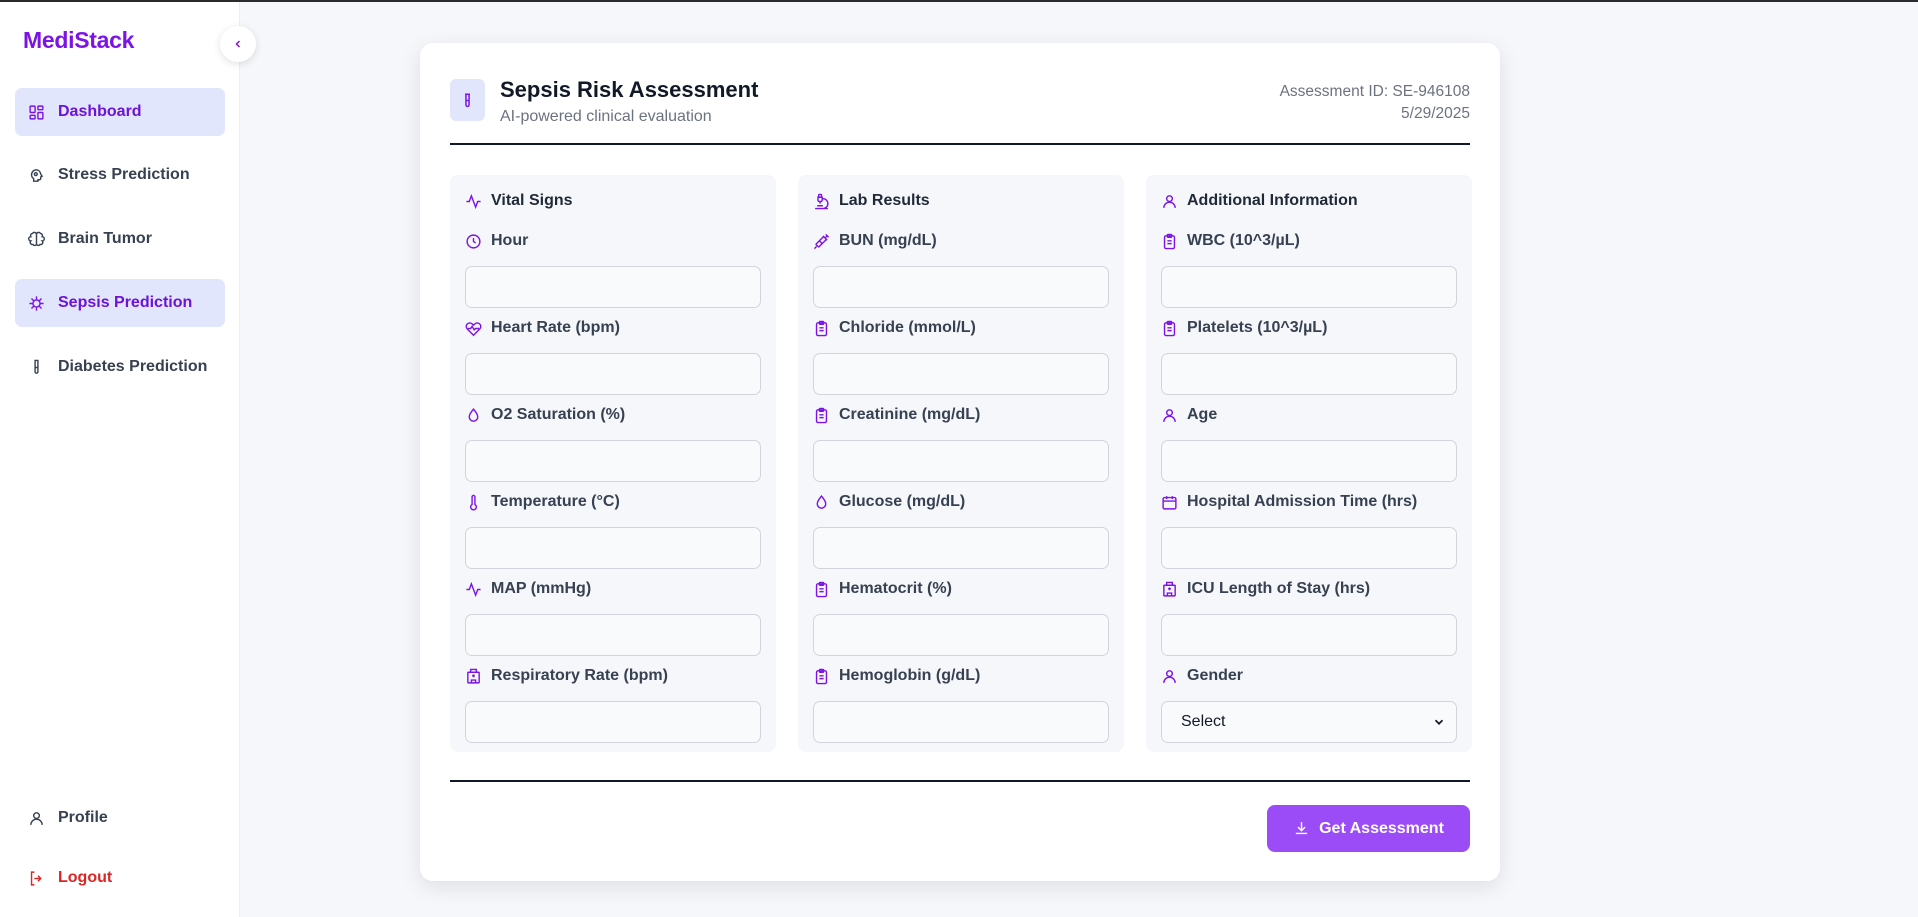  I want to click on field-o2-saturation: O2 Saturation (%), so click(613, 443).